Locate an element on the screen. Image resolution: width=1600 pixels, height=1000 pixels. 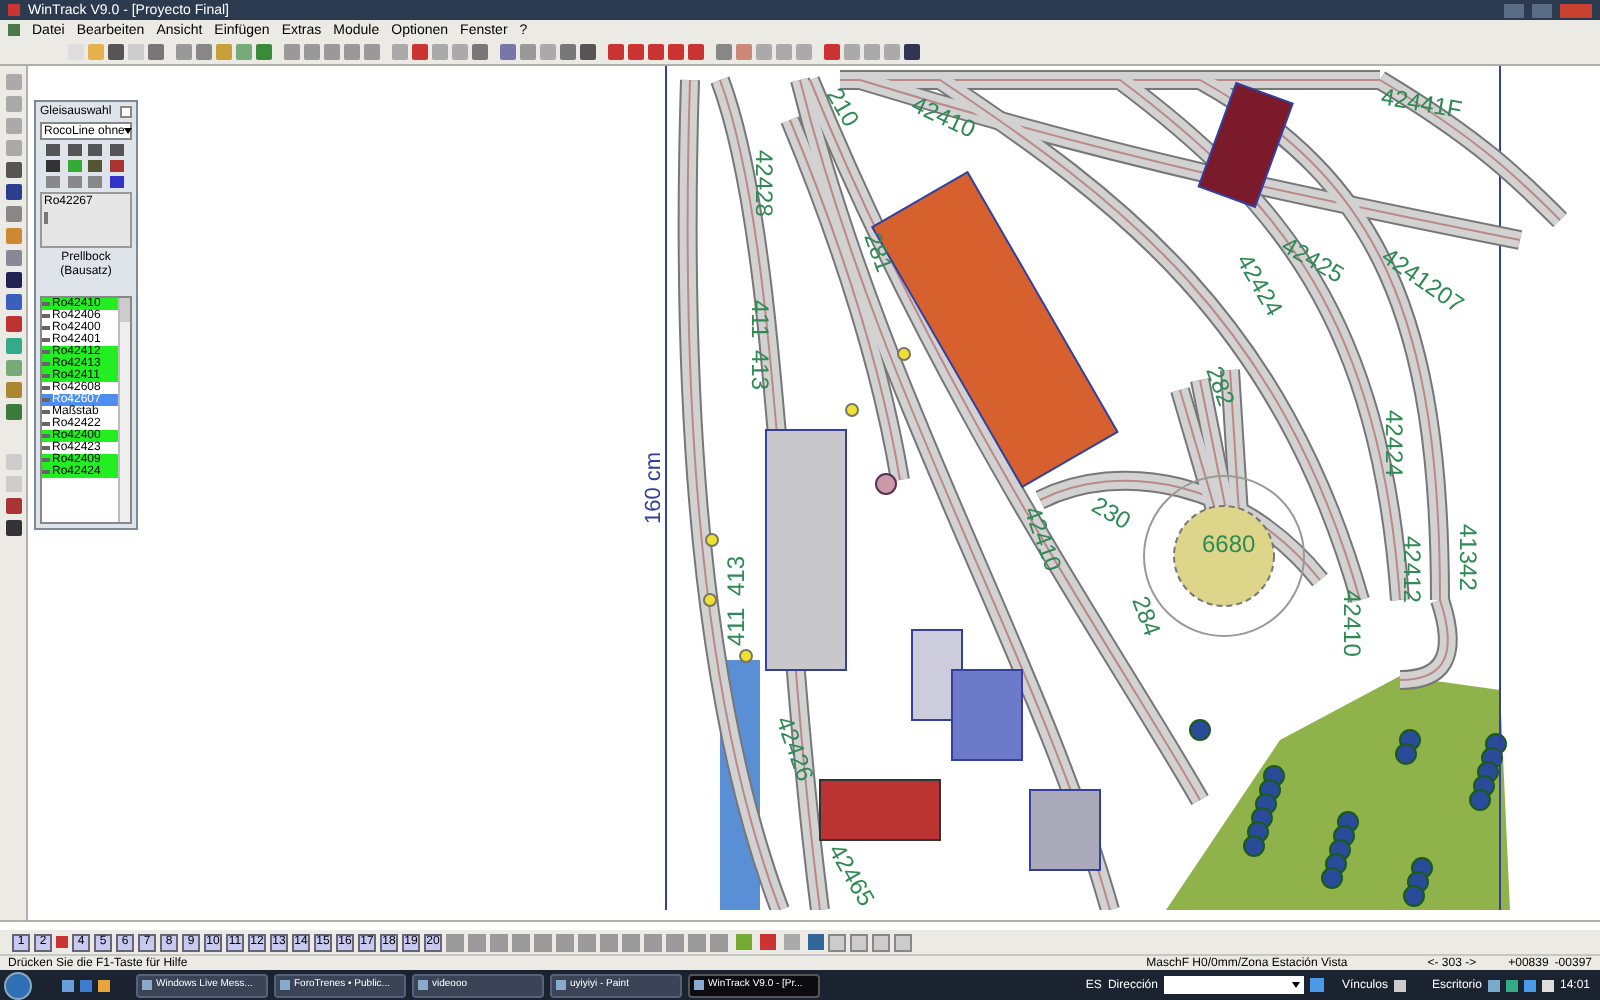
track-label: 281 is located at coordinates (878, 252).